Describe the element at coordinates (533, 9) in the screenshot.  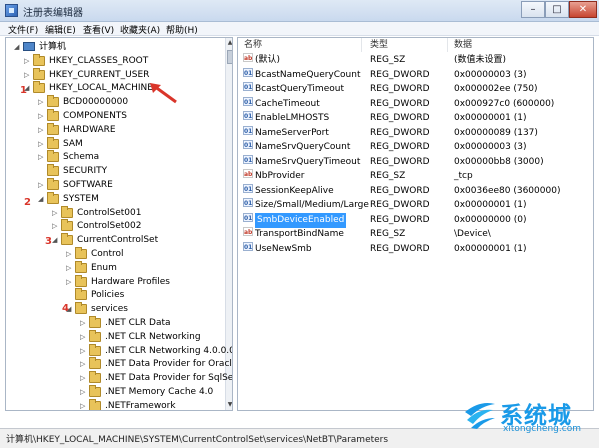
I see `minimize-button: –` at that location.